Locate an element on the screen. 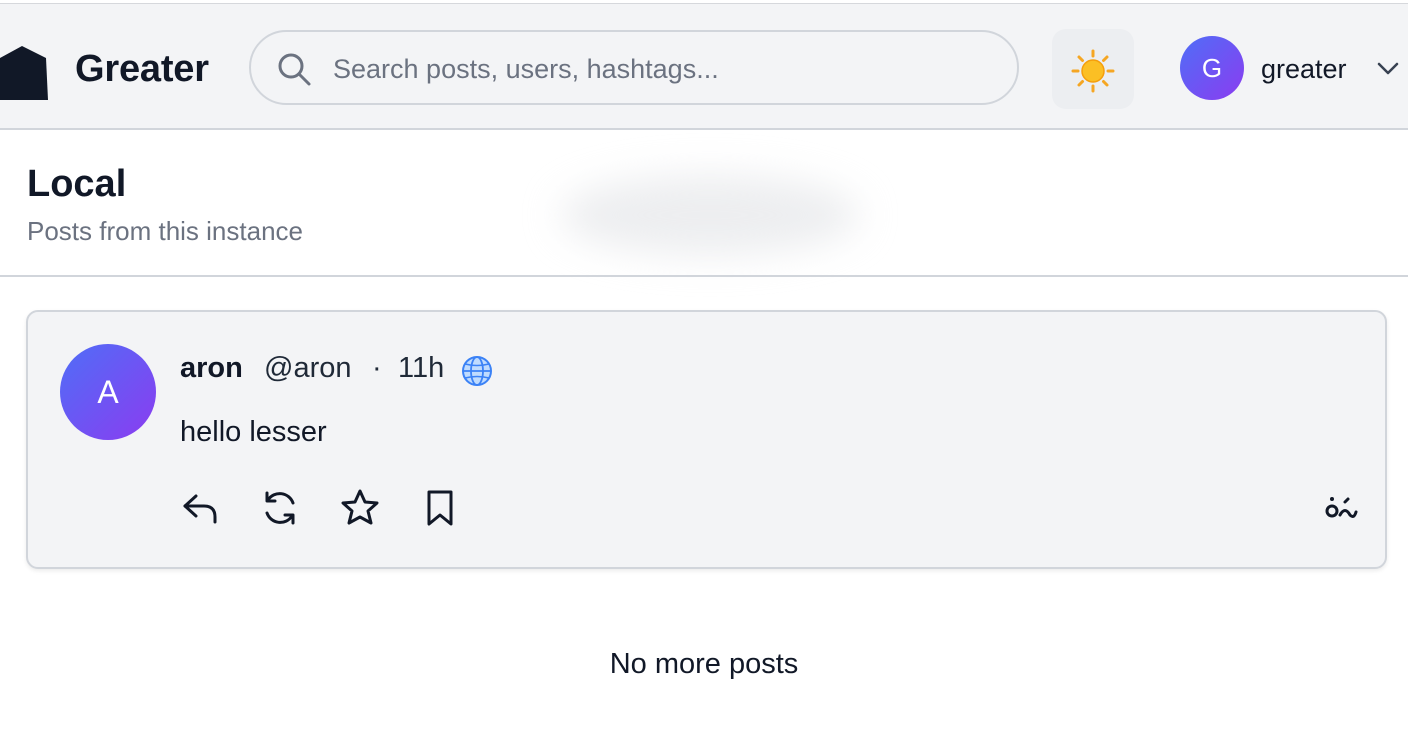  brand-name: Greater is located at coordinates (142, 69).